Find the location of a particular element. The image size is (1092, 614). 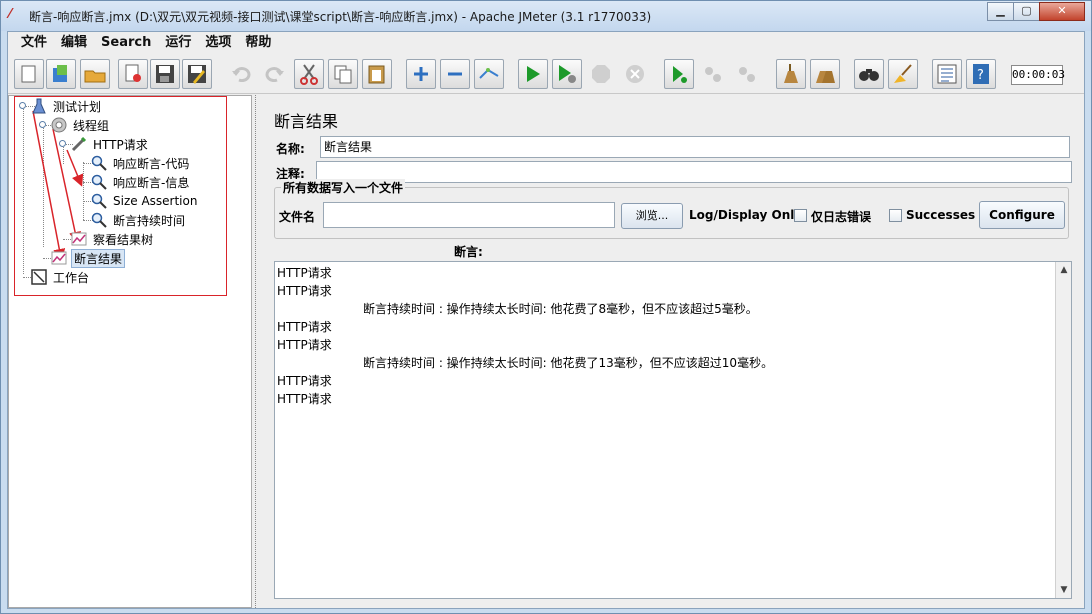

tree-node-assertion-results: 断言结果 is located at coordinates (88, 258).